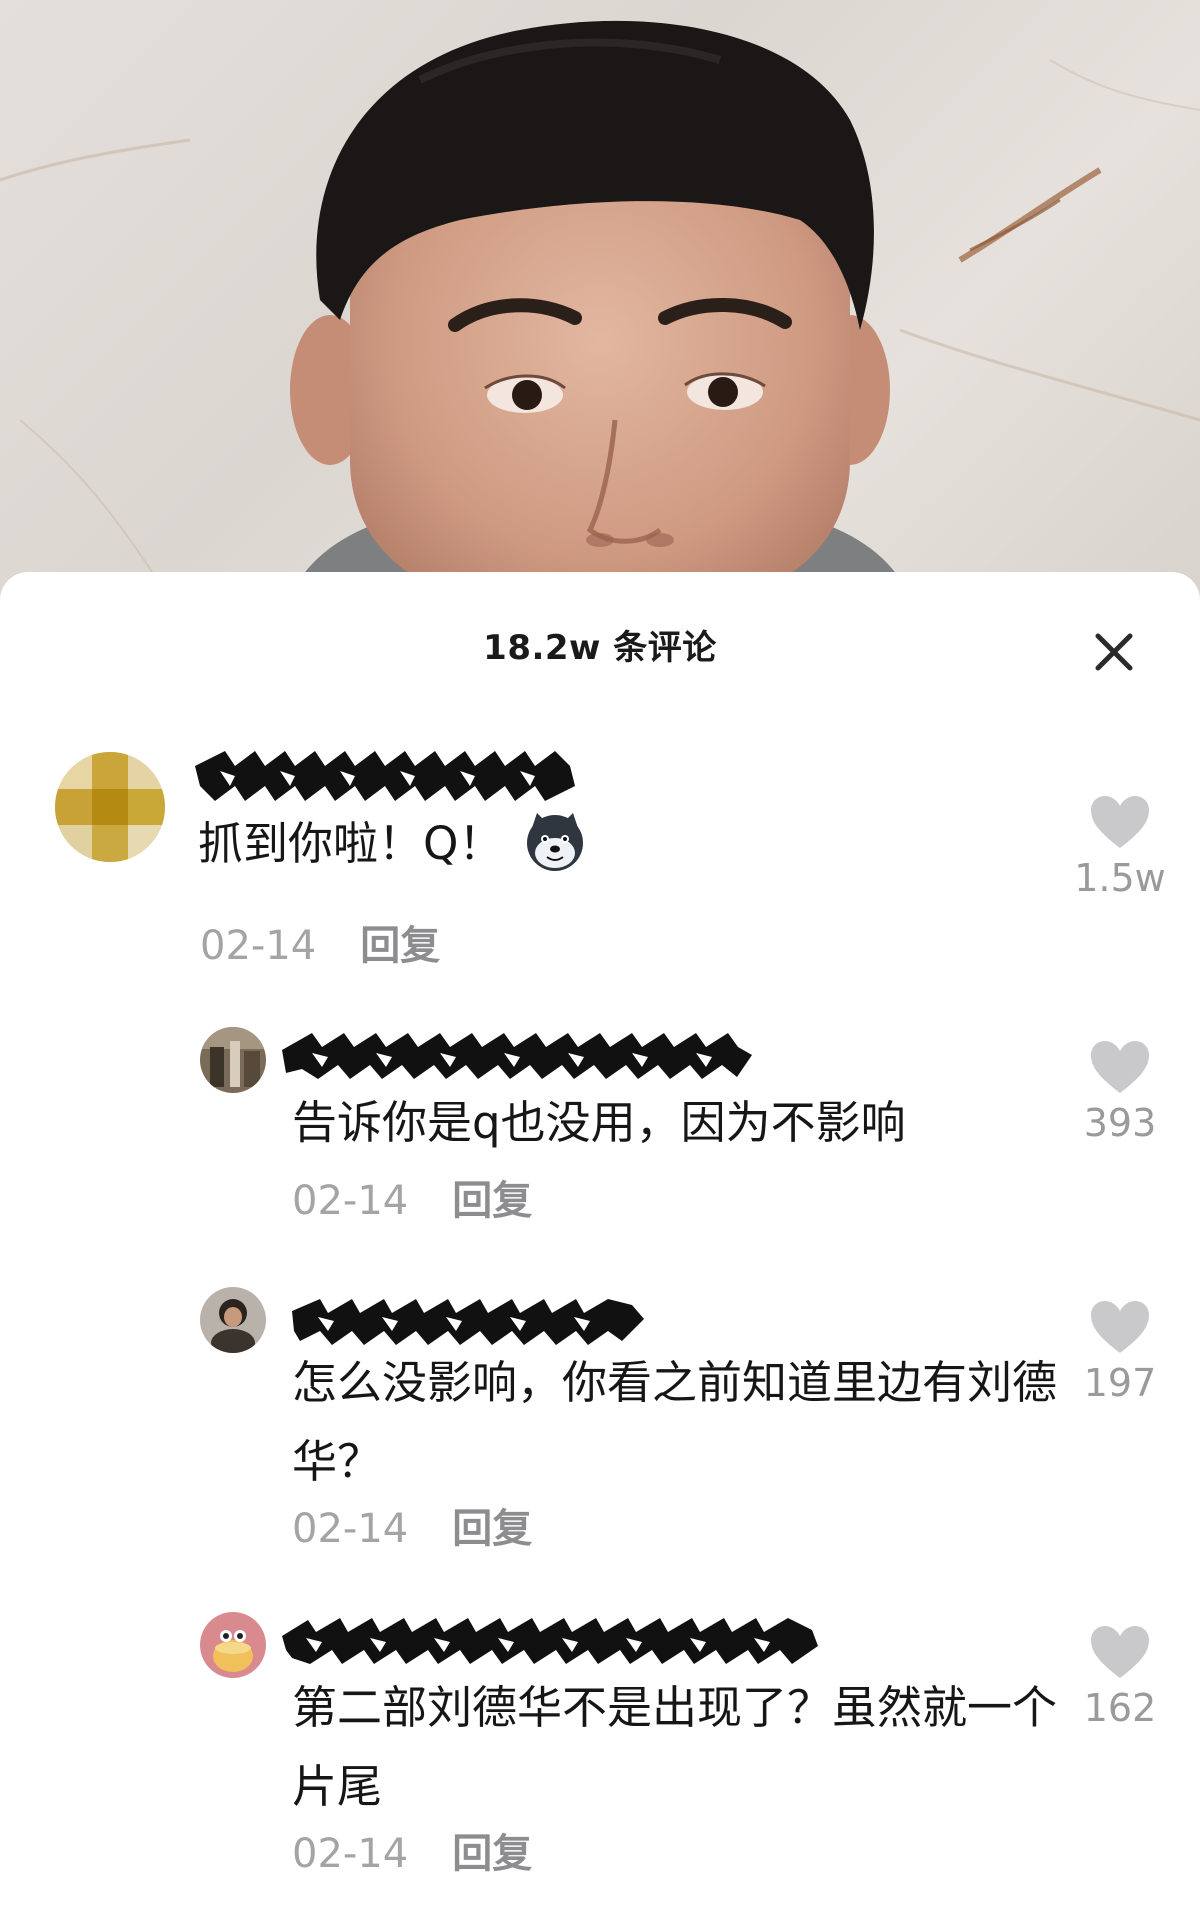 The width and height of the screenshot is (1200, 1910). Describe the element at coordinates (628, 843) in the screenshot. I see `comment-text: 抓到你啦！Q！` at that location.